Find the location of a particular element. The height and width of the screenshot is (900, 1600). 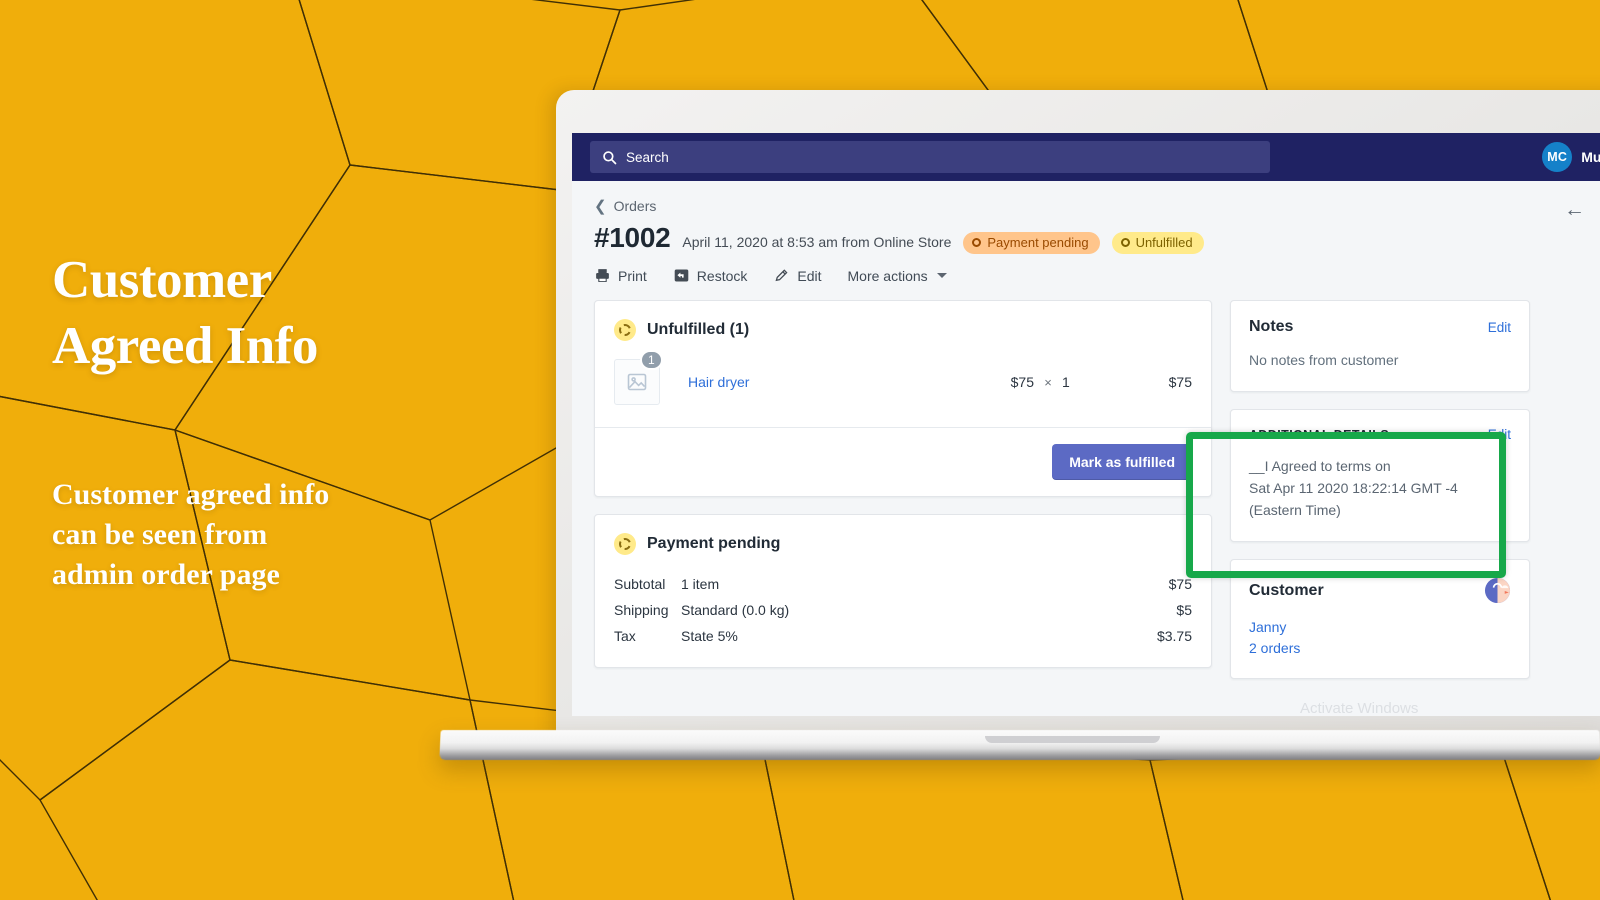

notes-edit-link: Edit is located at coordinates (1499, 327).